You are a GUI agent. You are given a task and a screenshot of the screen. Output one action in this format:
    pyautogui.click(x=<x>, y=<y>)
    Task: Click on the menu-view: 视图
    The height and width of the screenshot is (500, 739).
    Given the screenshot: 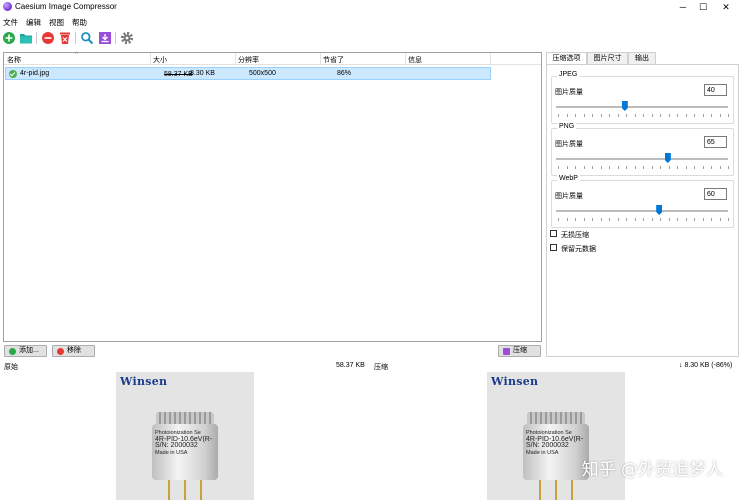 What is the action you would take?
    pyautogui.click(x=56, y=22)
    